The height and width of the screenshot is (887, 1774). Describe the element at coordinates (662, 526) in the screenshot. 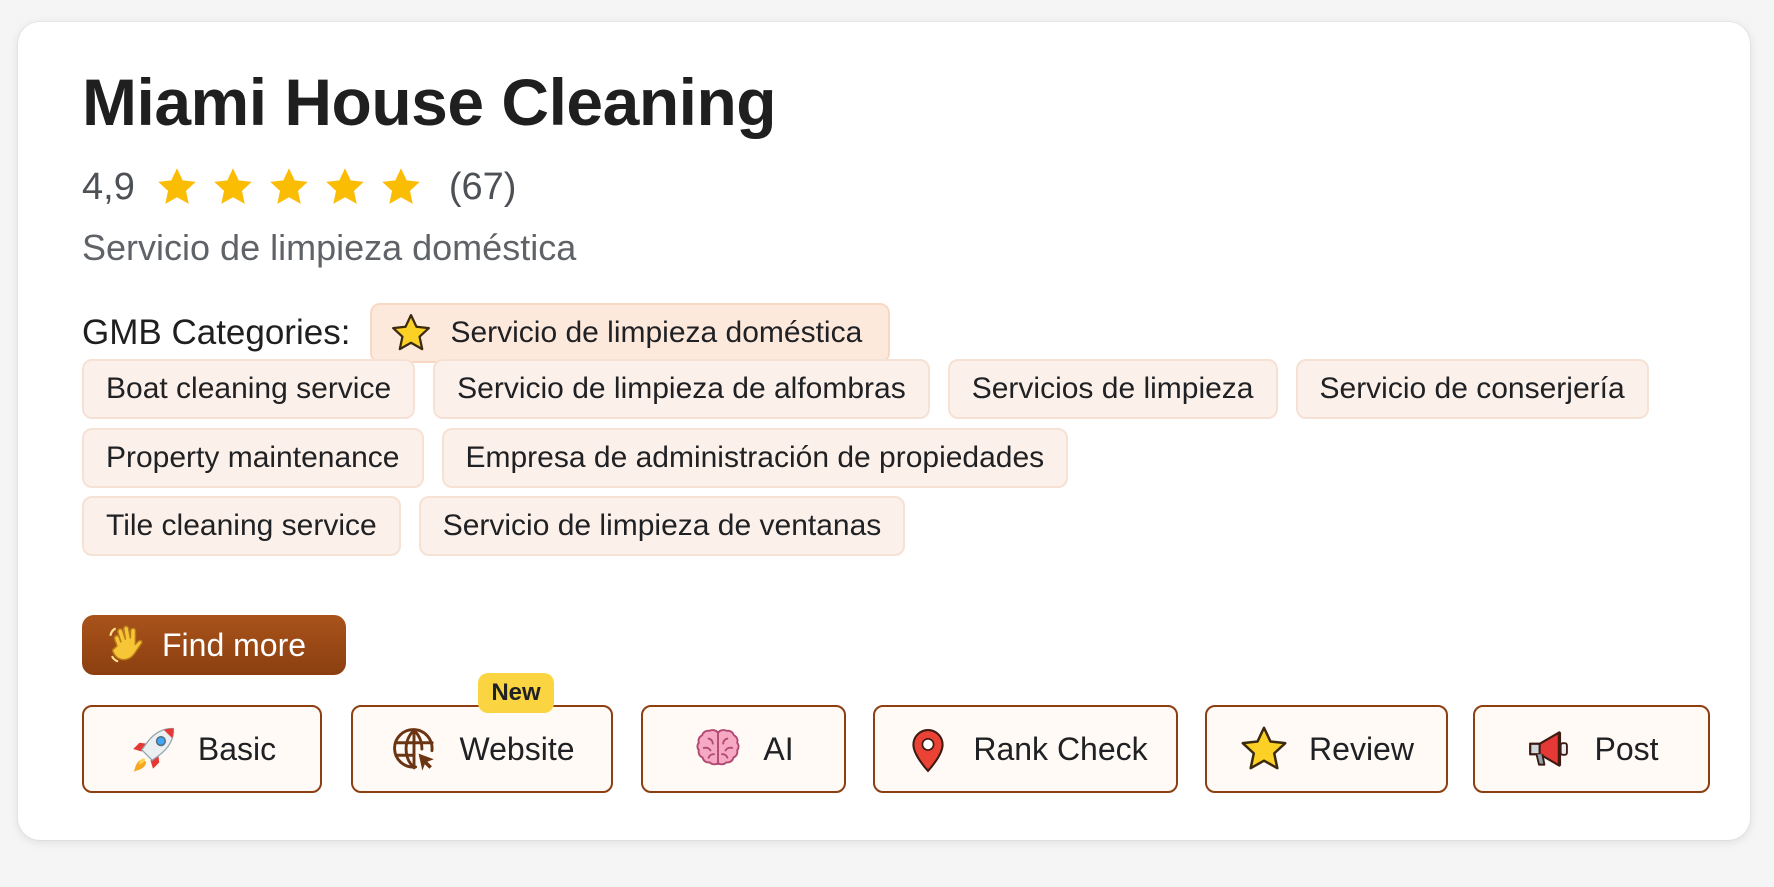

I see `category-chip: Servicio de limpieza de ventanas` at that location.